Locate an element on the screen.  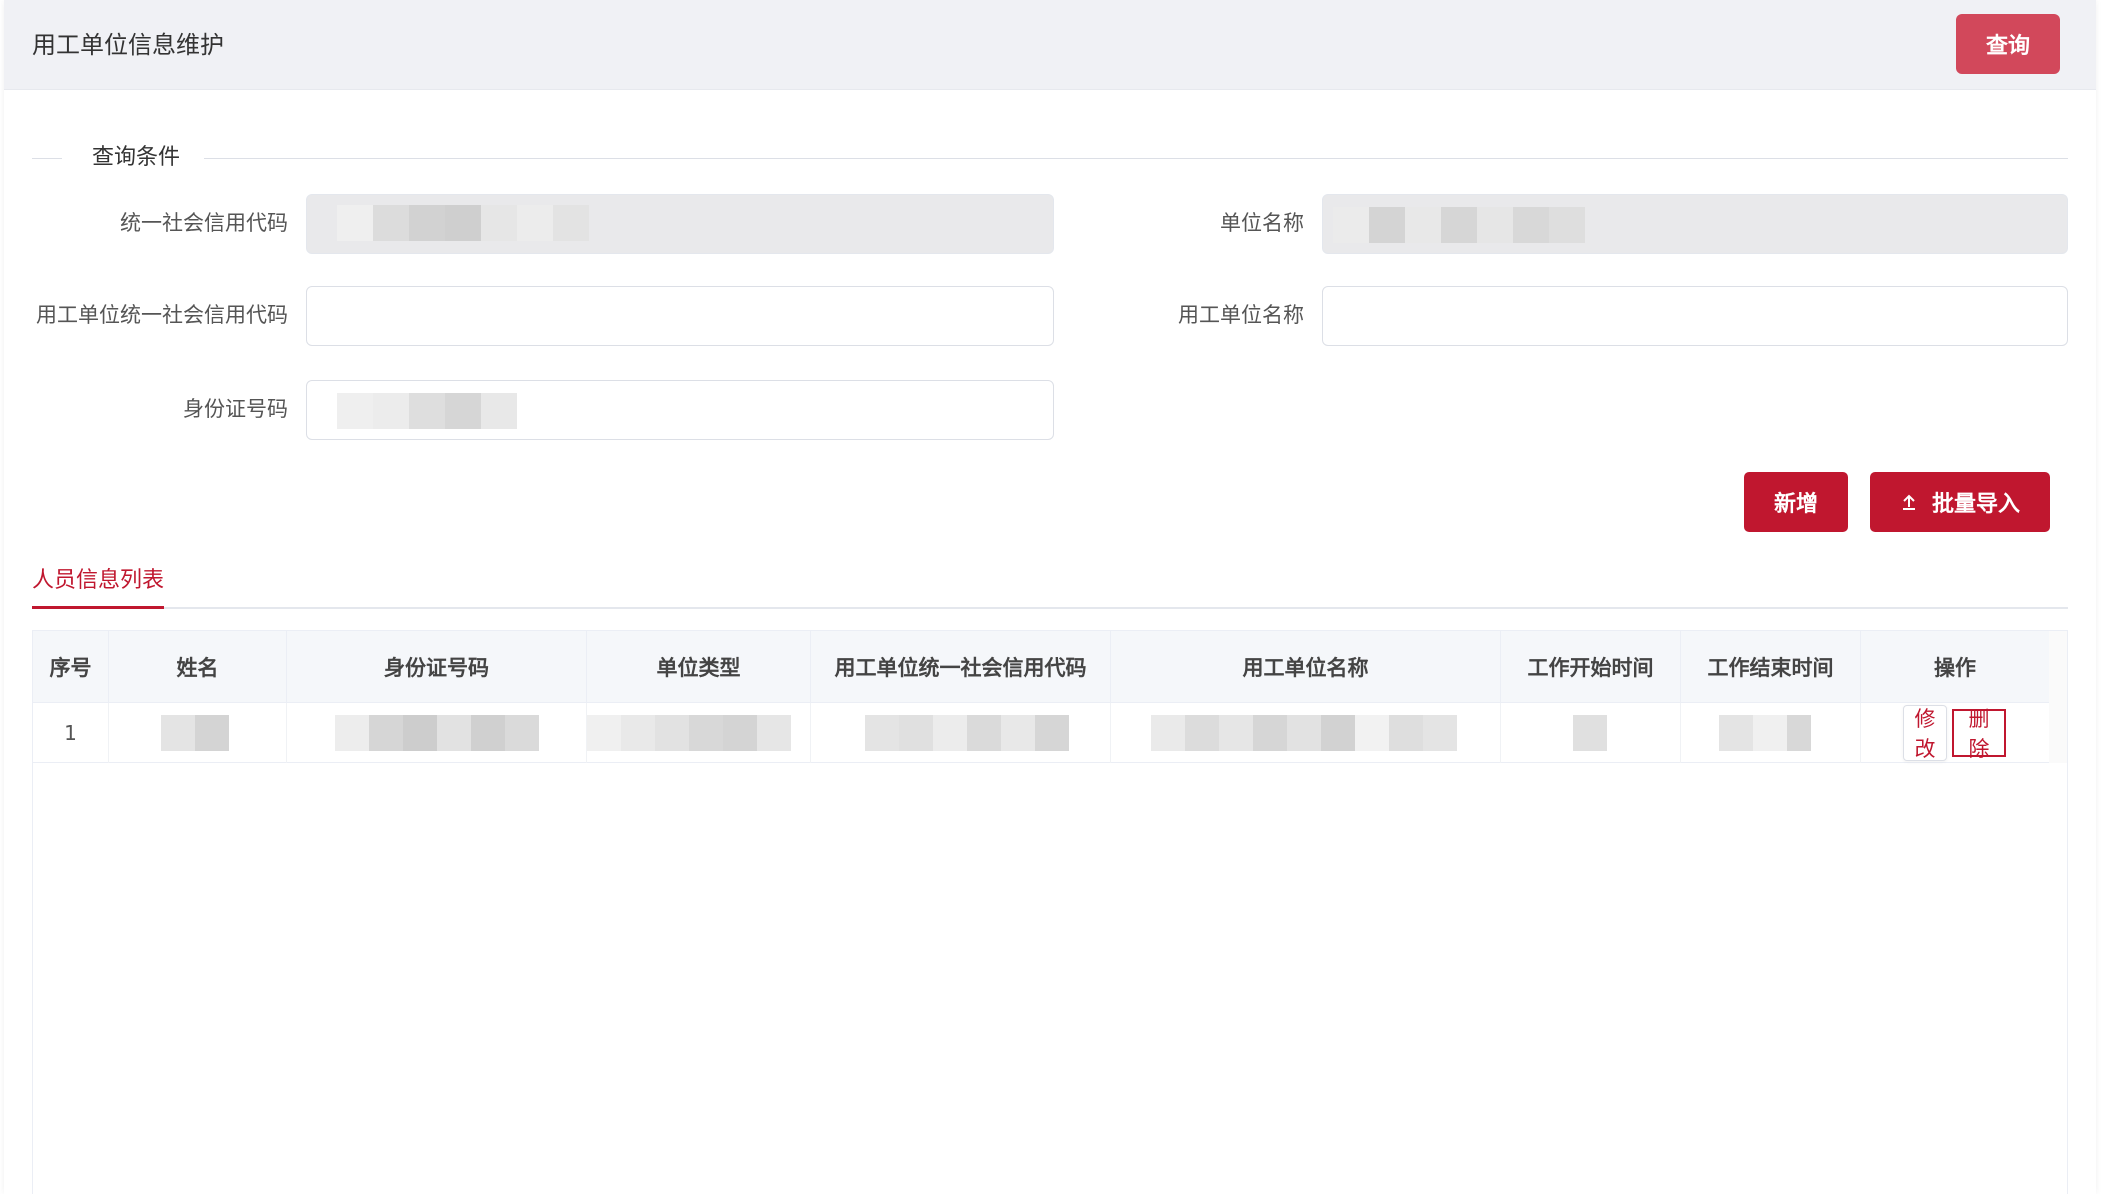
id-number-label: 身份证号码 is located at coordinates (235, 409).